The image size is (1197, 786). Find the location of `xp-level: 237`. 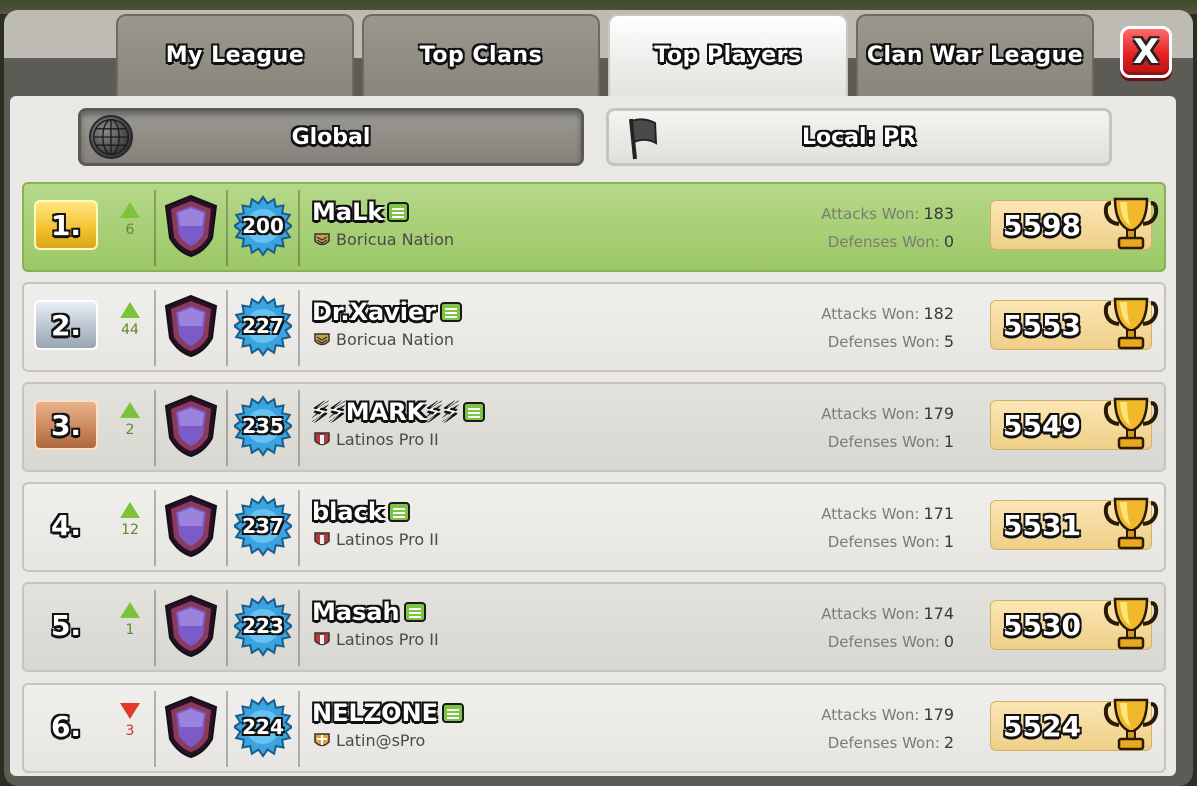

xp-level: 237 is located at coordinates (263, 526).